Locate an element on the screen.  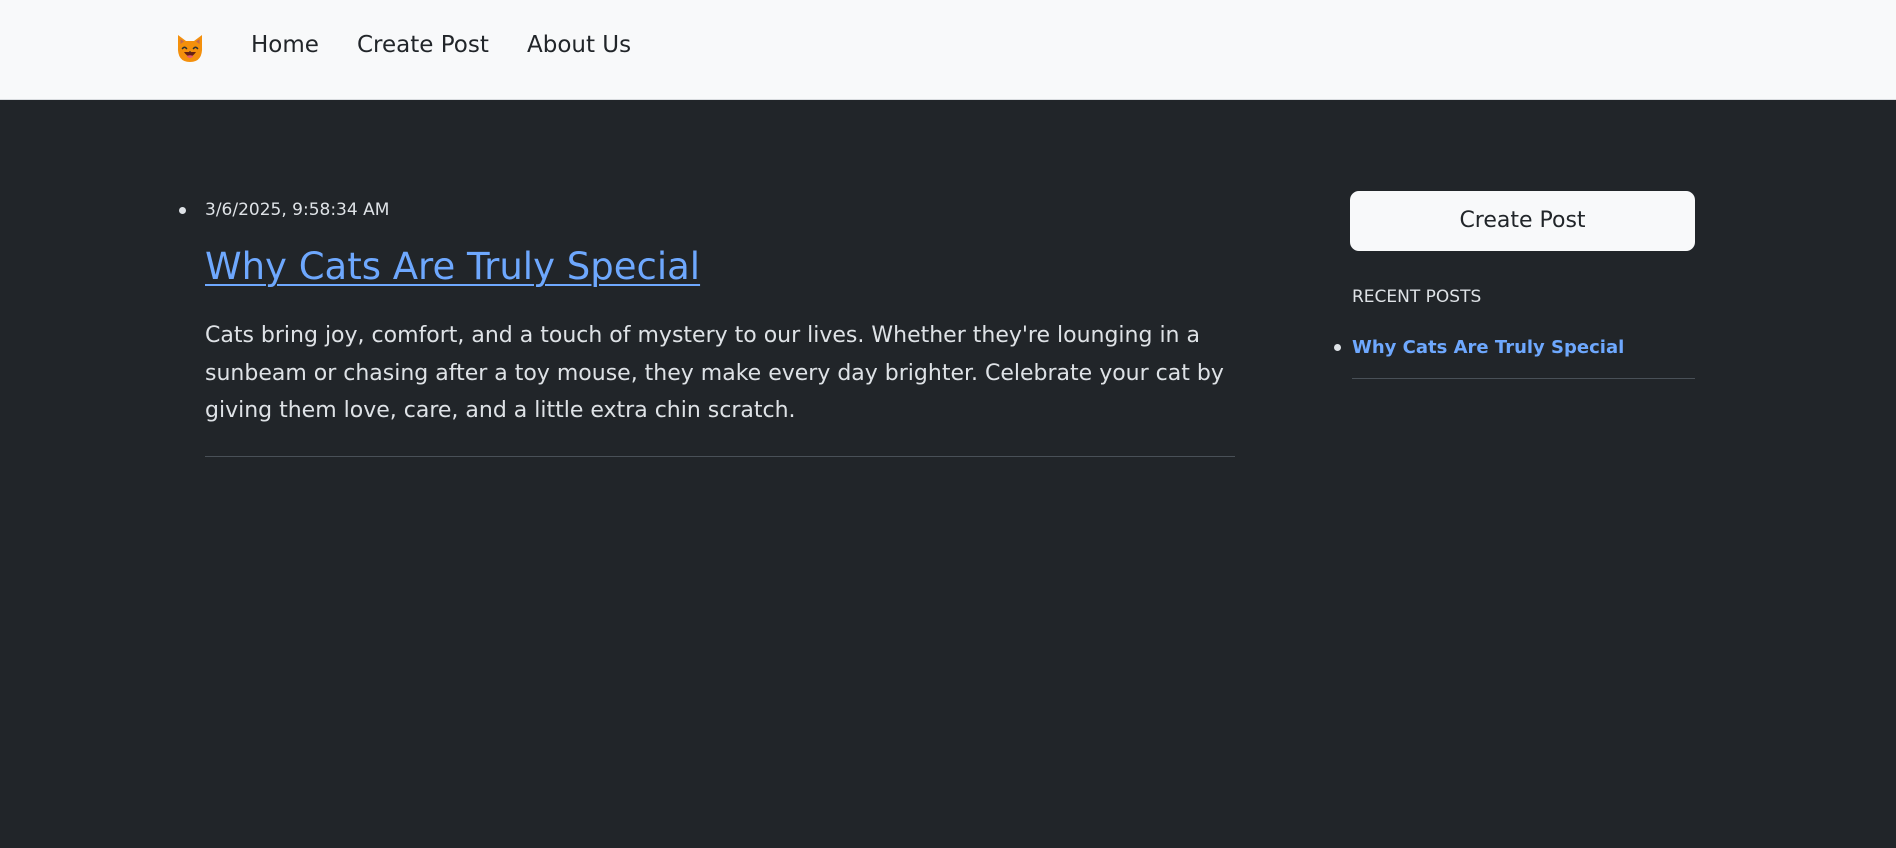
post-title-link: Why Cats Are Truly Special is located at coordinates (452, 267).